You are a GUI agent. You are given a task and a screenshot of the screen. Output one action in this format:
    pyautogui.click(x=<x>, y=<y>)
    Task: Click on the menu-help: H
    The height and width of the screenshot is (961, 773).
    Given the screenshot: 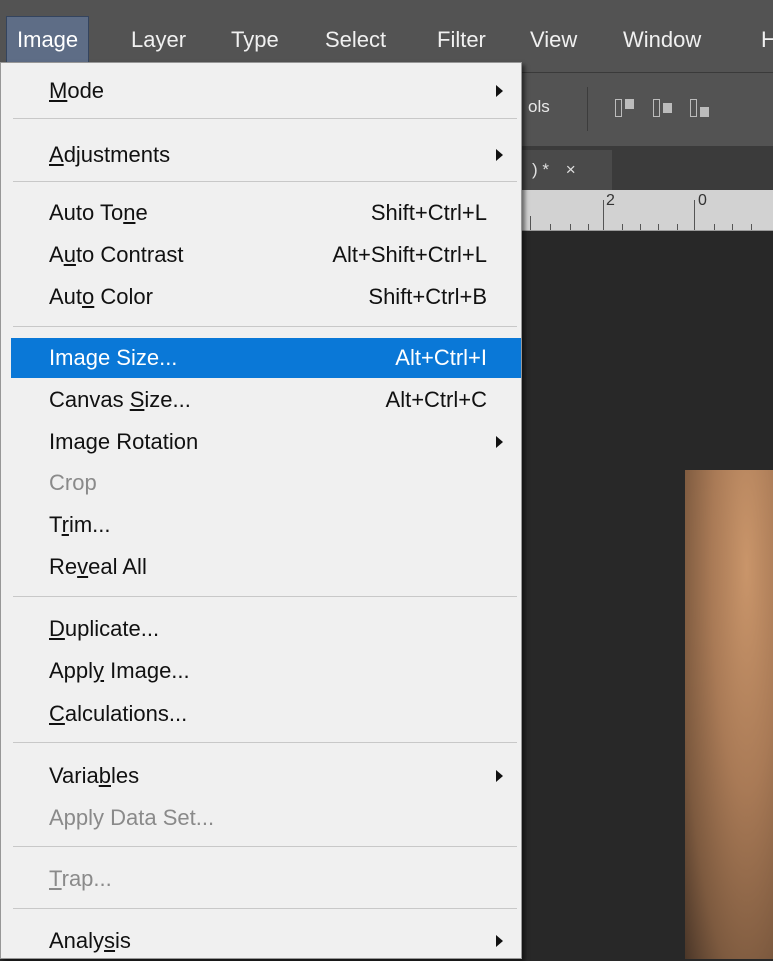 What is the action you would take?
    pyautogui.click(x=767, y=40)
    